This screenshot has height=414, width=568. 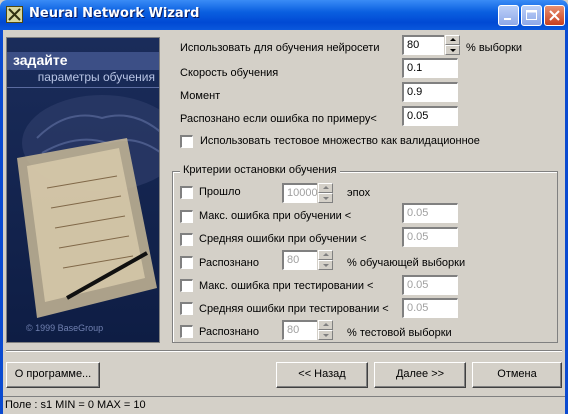 I want to click on learning-rate-label: Скорость обучения, so click(x=229, y=73).